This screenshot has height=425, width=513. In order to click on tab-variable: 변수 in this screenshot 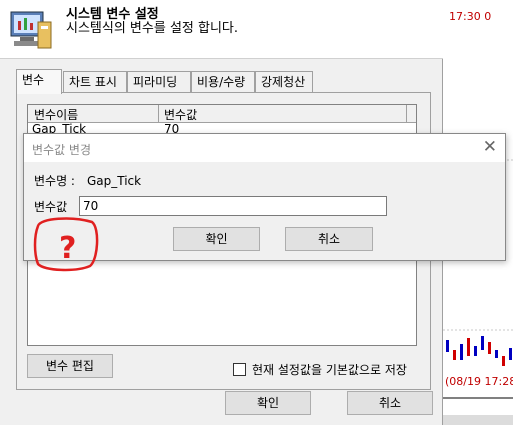, I will do `click(39, 81)`.